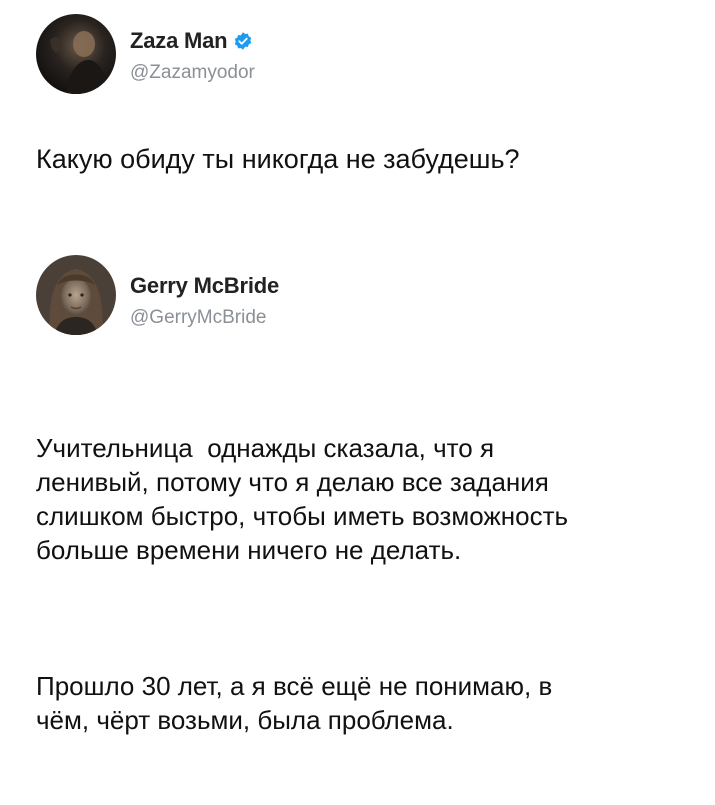 This screenshot has width=715, height=805. I want to click on author-name-row: Zaza Man, so click(191, 41).